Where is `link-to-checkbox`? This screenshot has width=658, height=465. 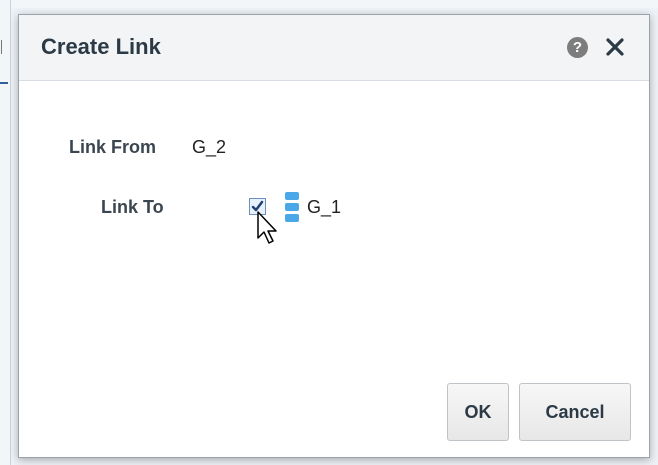 link-to-checkbox is located at coordinates (257, 206).